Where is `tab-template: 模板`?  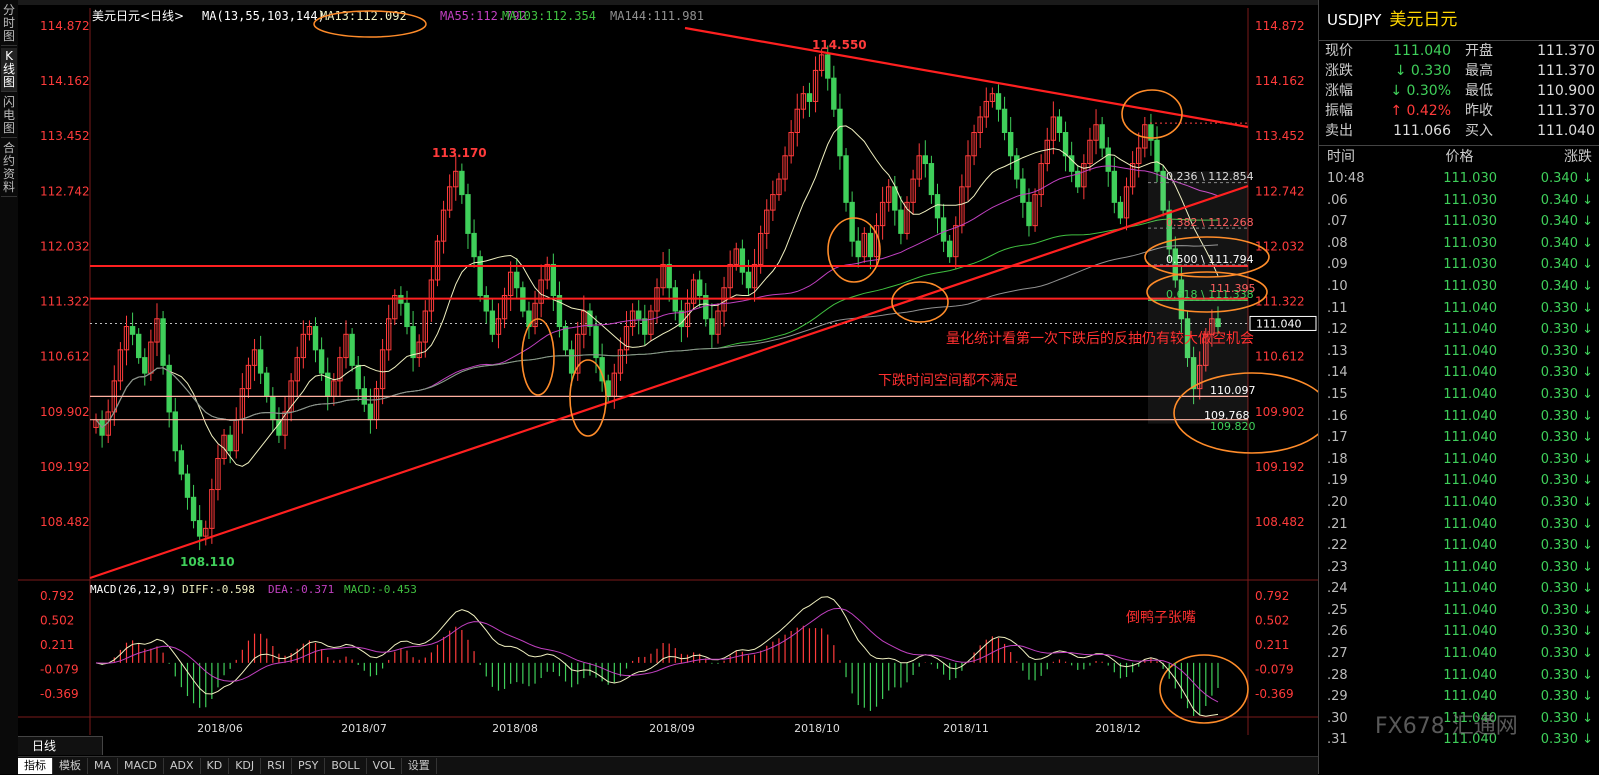
tab-template: 模板 is located at coordinates (70, 766).